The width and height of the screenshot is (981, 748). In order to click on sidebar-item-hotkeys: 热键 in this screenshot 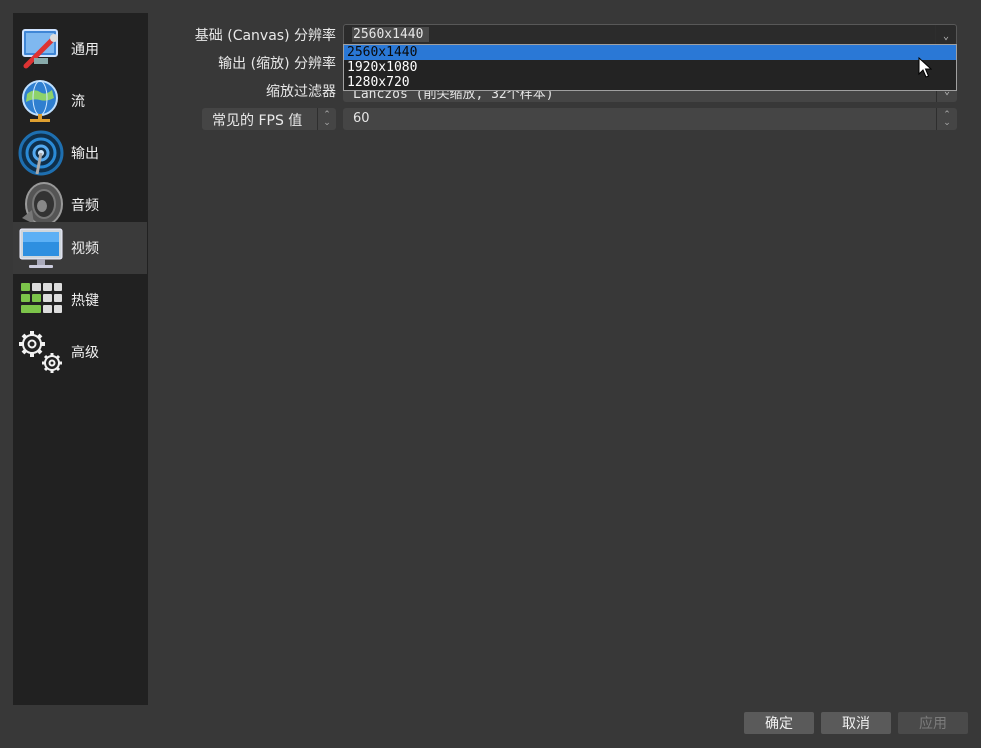, I will do `click(80, 300)`.